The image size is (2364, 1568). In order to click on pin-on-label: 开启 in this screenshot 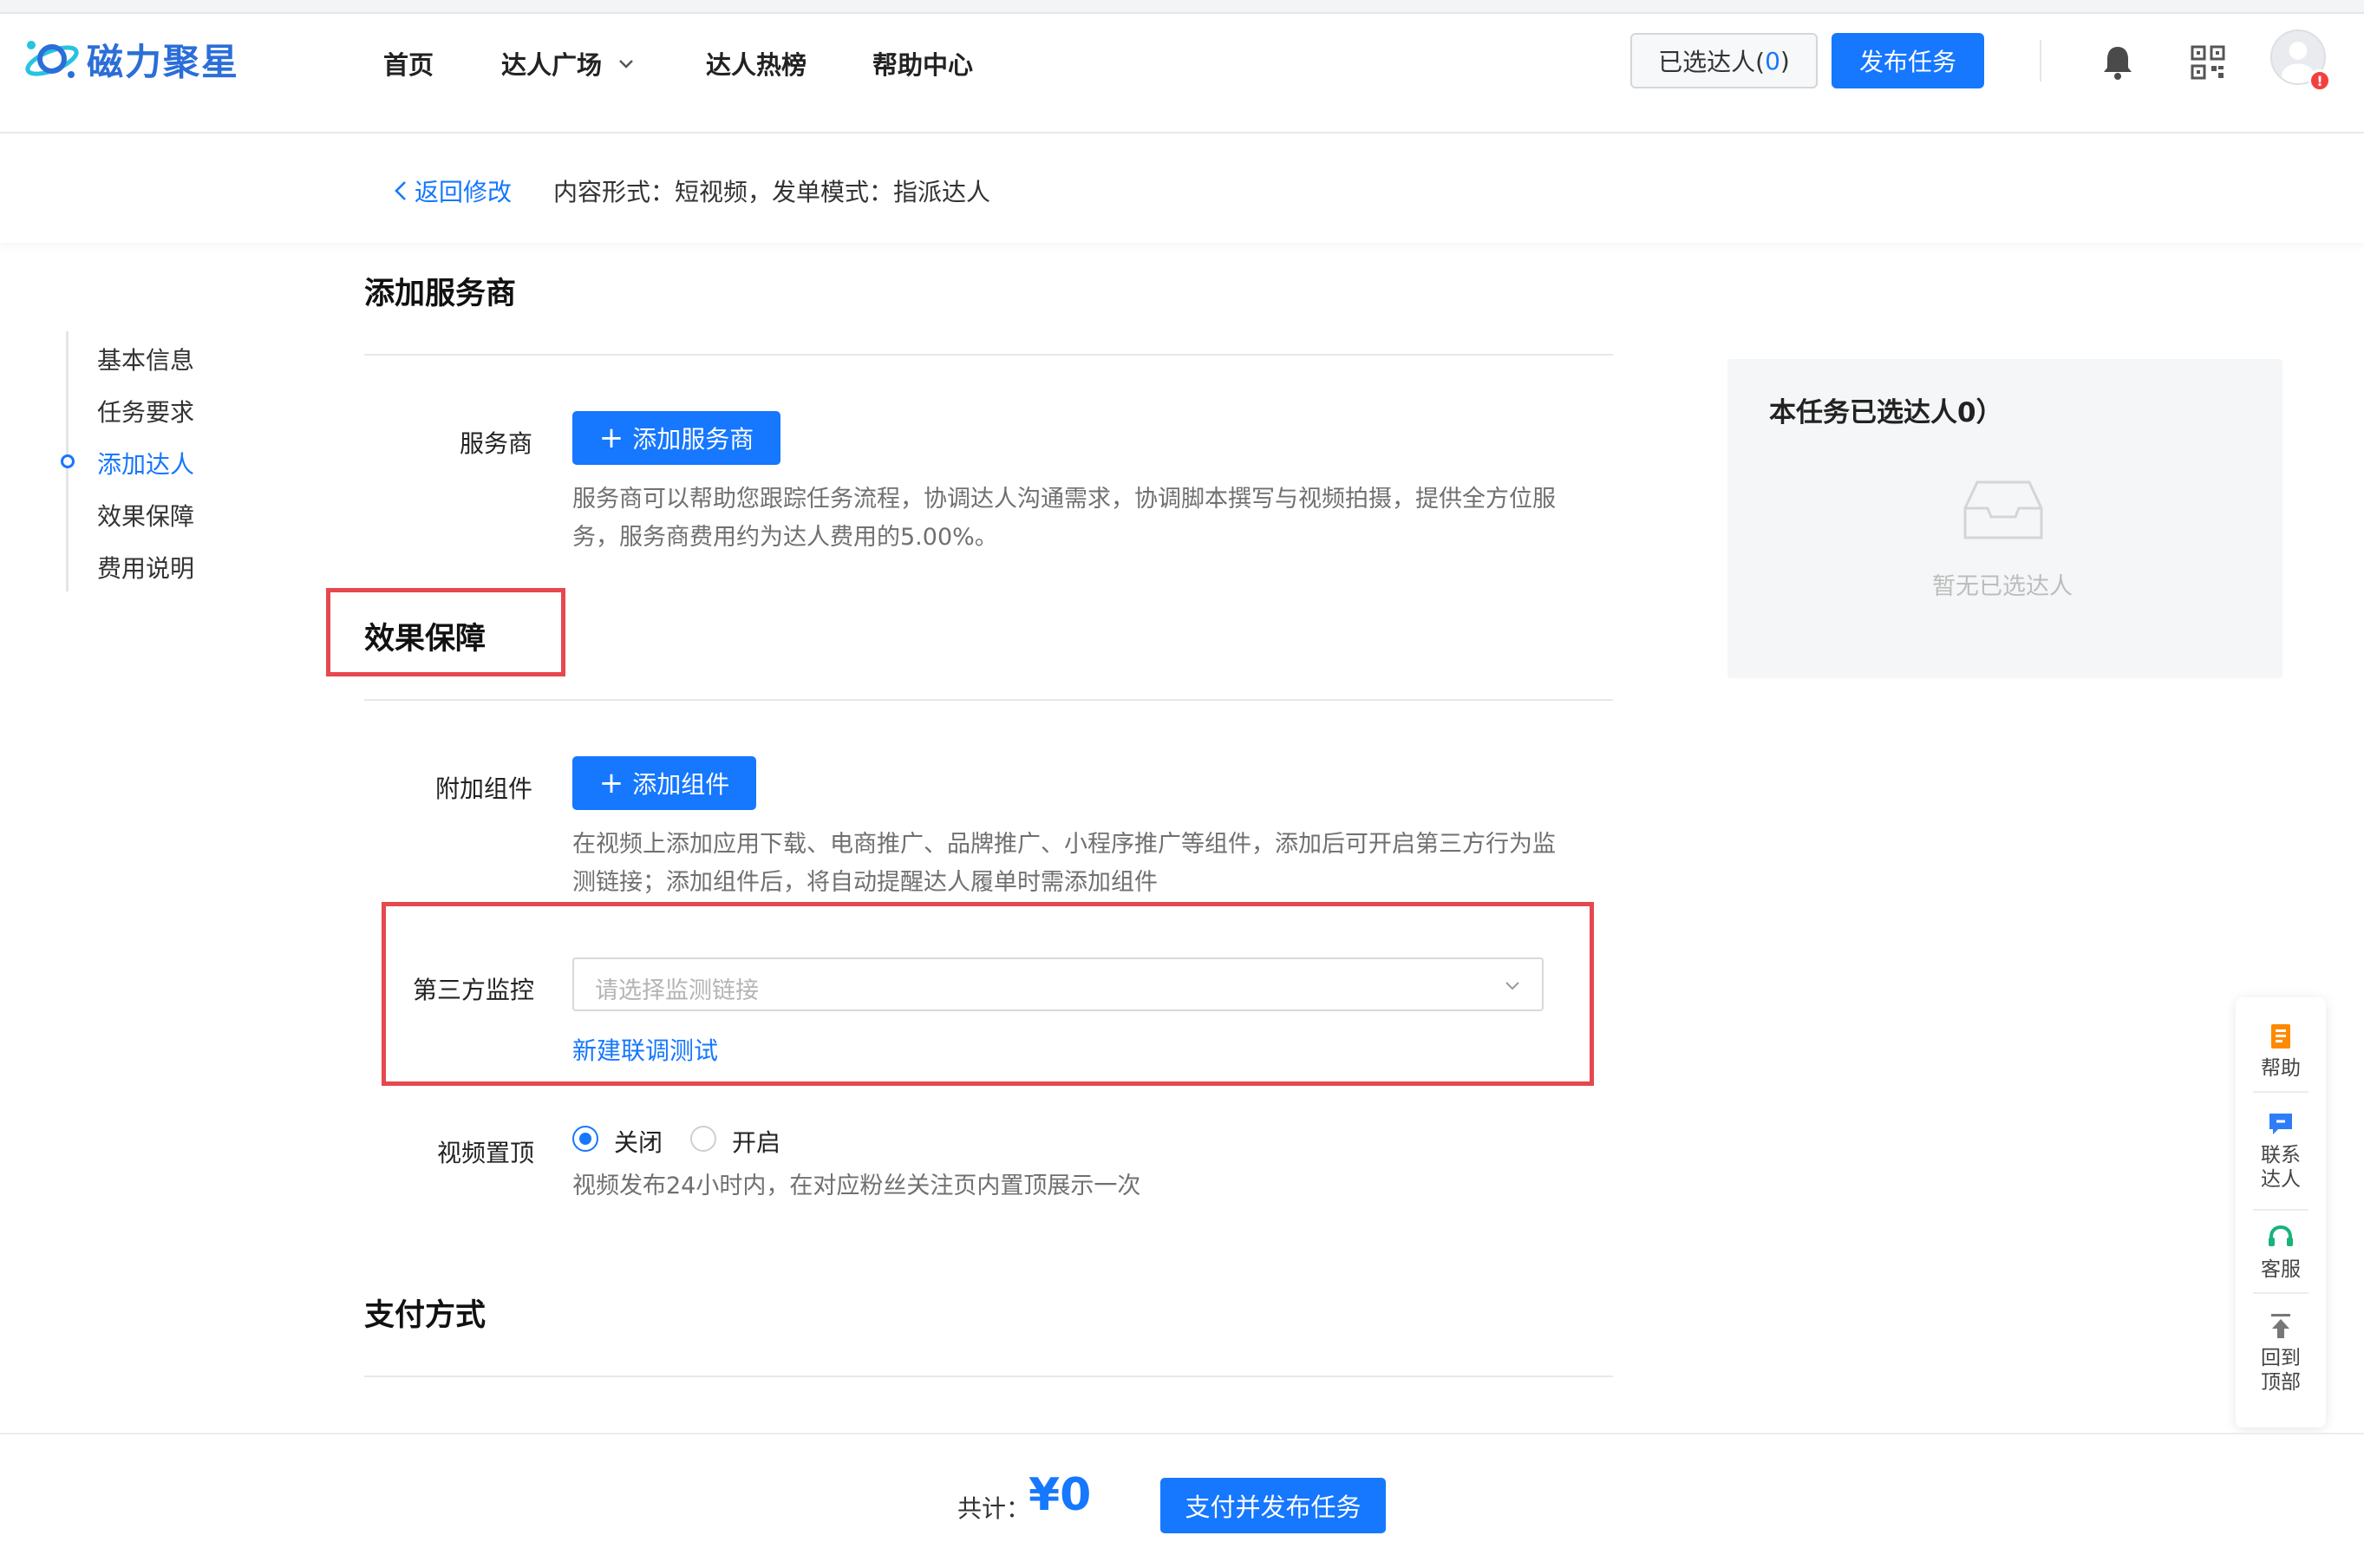, I will do `click(756, 1142)`.